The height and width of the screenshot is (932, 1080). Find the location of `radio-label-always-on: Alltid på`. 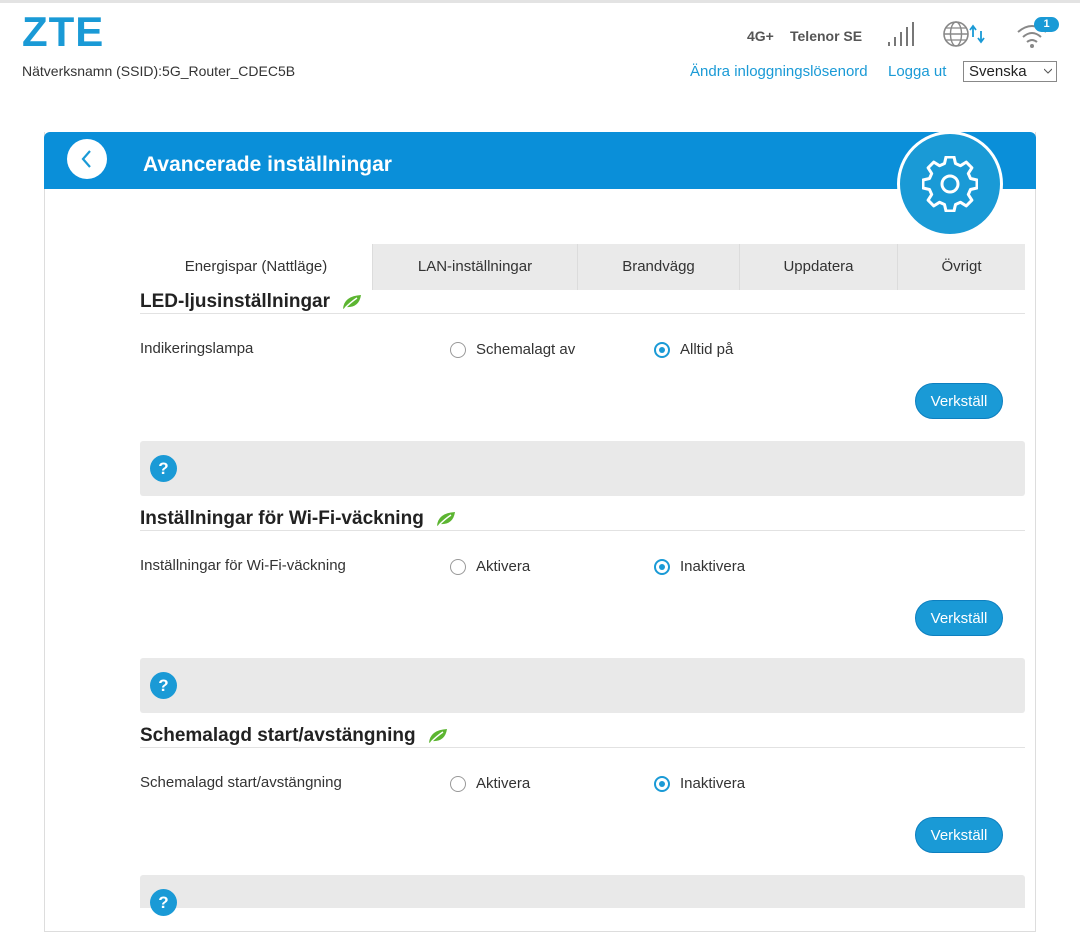

radio-label-always-on: Alltid på is located at coordinates (707, 349).